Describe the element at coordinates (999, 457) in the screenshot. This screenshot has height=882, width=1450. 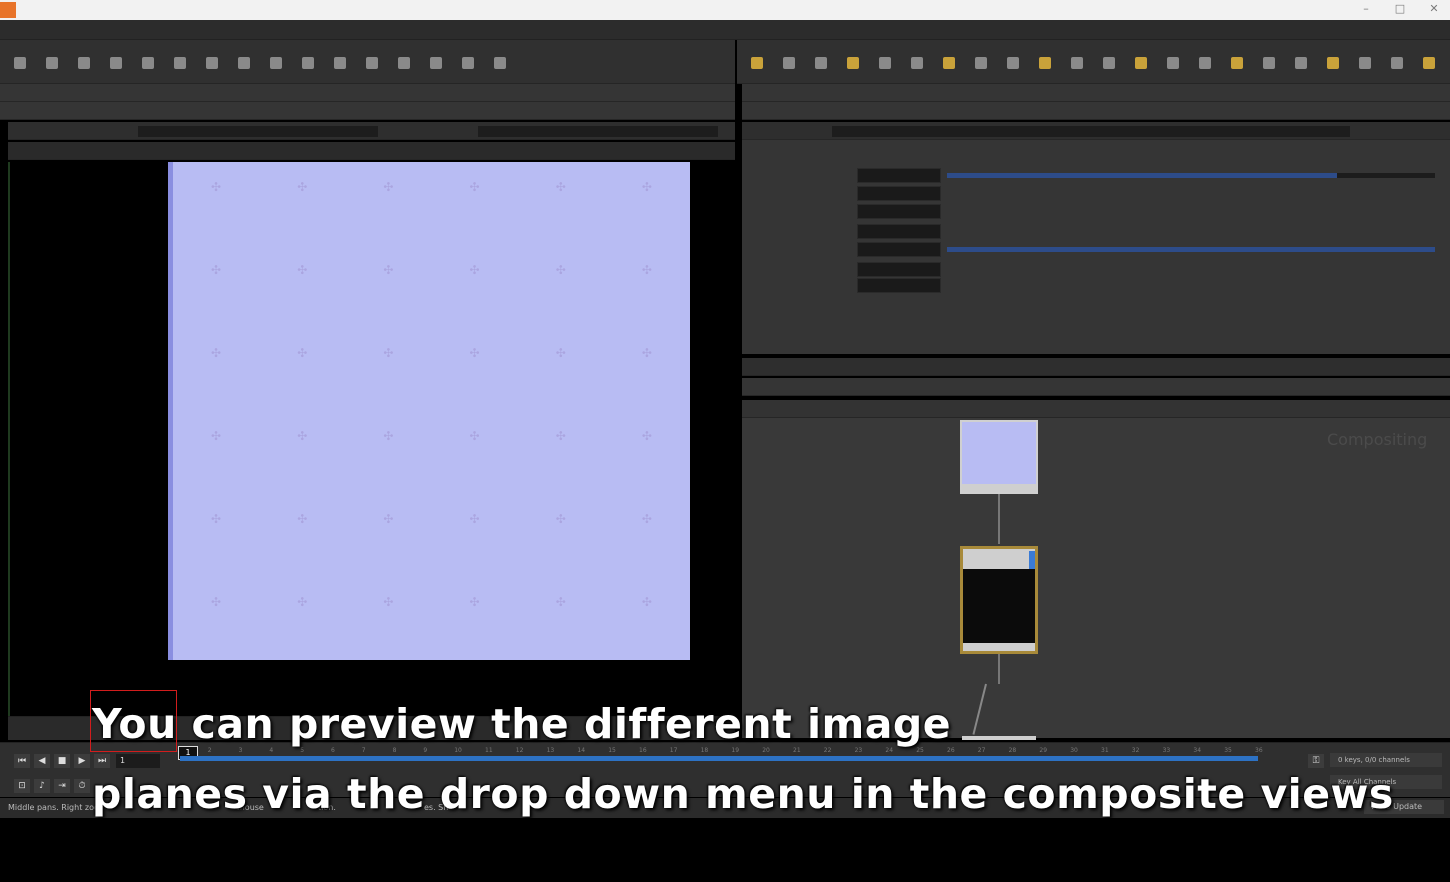
I see `image-node` at that location.